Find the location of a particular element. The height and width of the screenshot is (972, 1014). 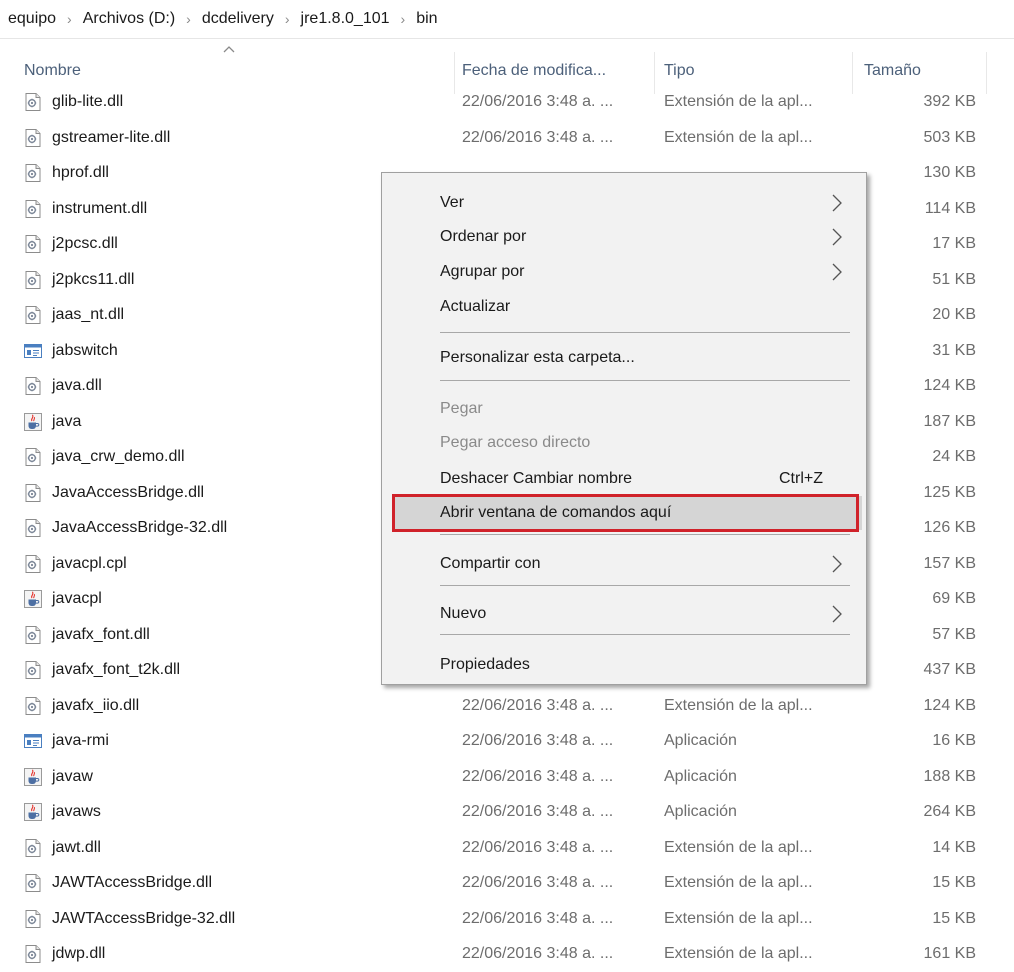

file-size: 20 KB is located at coordinates (954, 314).